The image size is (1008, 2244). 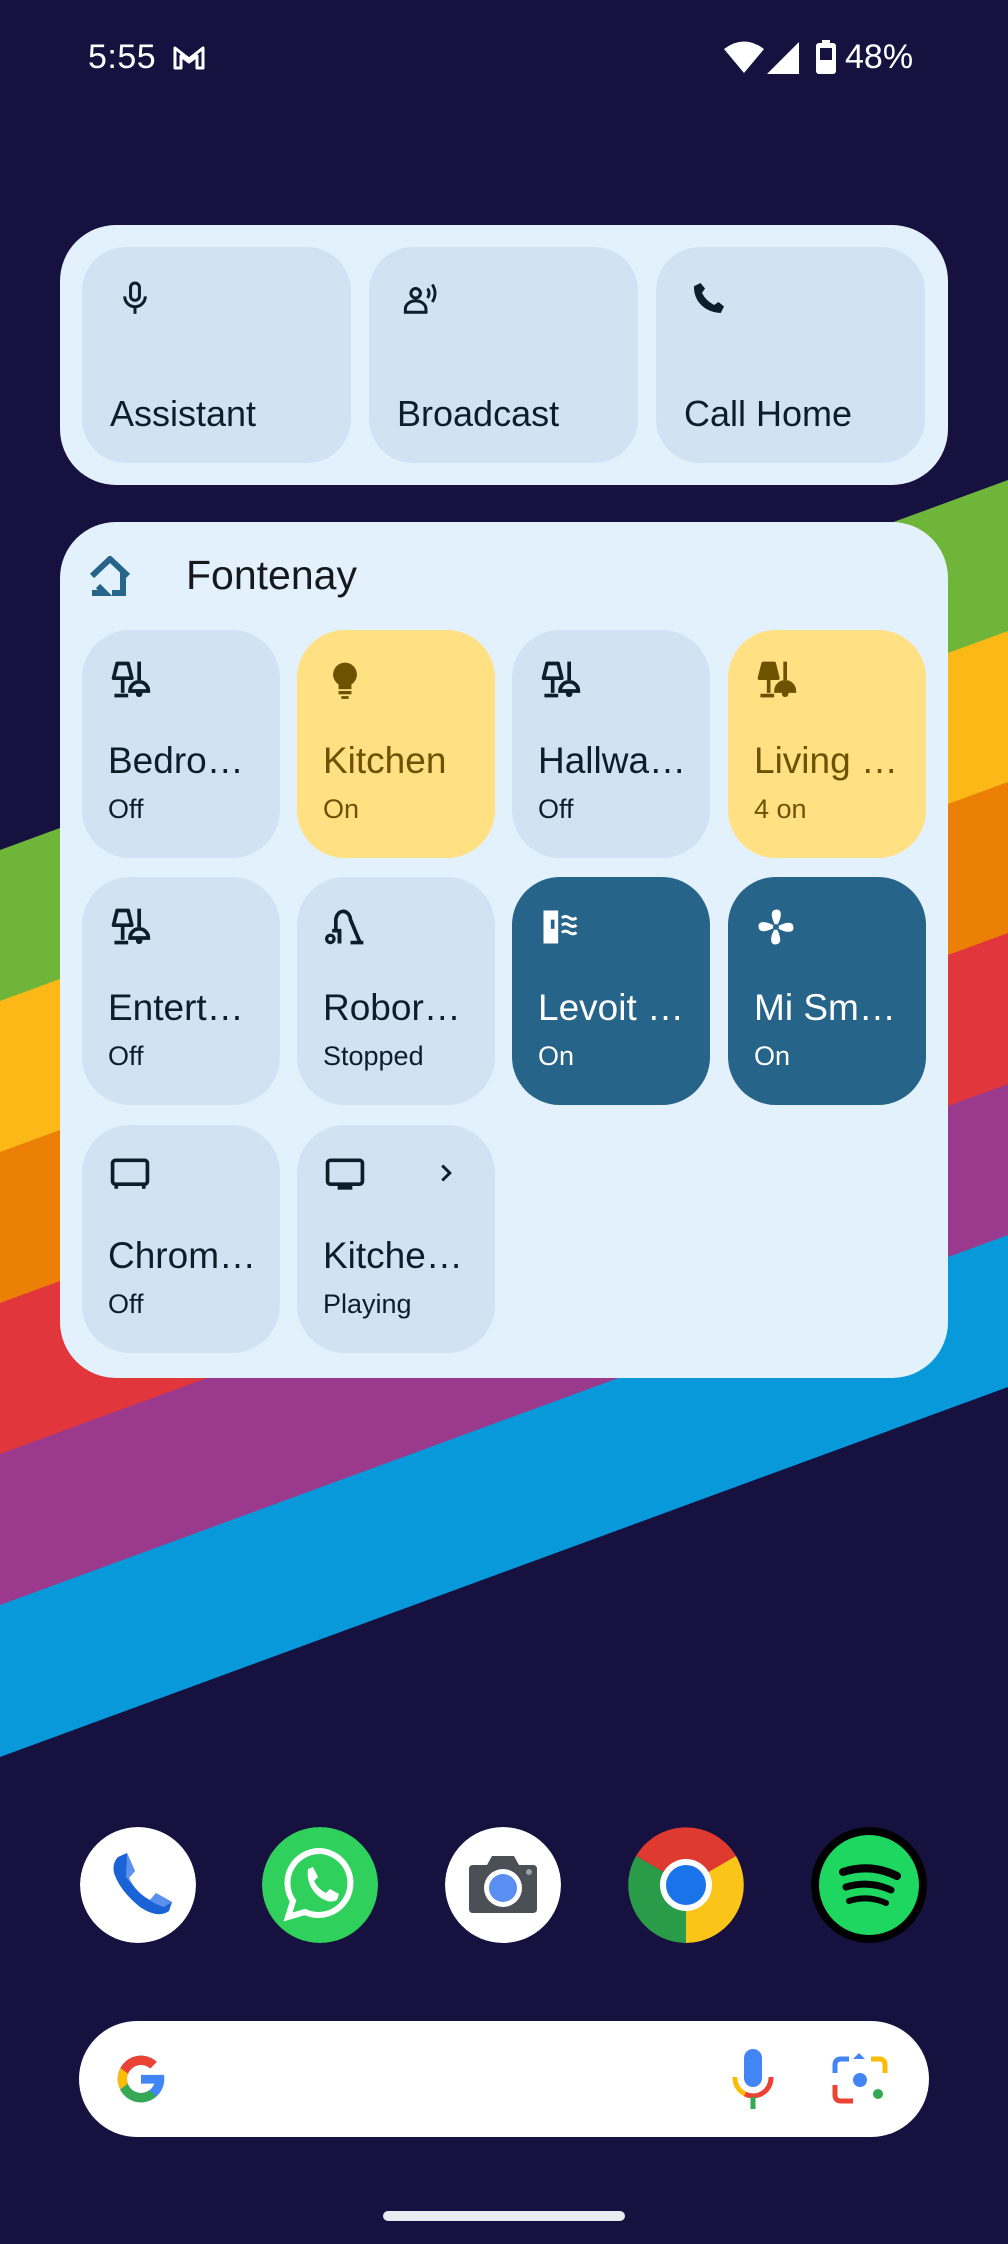 I want to click on device-tile-mism: Mi Sm… On, so click(x=827, y=991).